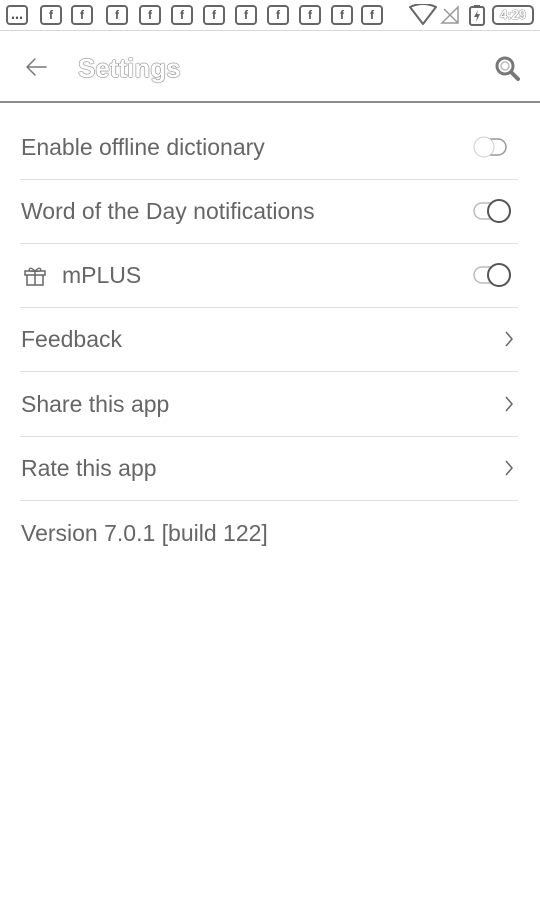  What do you see at coordinates (36, 67) in the screenshot?
I see `back-arrow-icon` at bounding box center [36, 67].